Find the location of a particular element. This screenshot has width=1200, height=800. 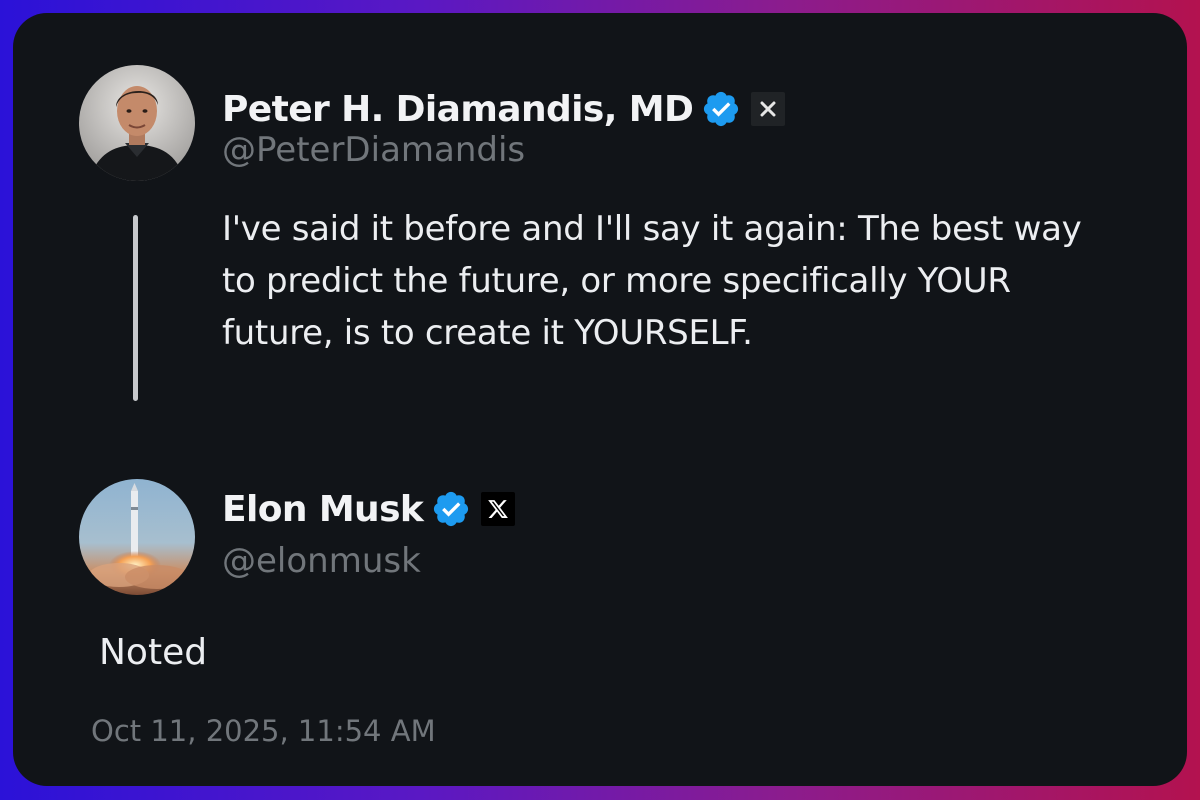

original-author-row: Peter H. Diamandis, MD is located at coordinates (504, 109).